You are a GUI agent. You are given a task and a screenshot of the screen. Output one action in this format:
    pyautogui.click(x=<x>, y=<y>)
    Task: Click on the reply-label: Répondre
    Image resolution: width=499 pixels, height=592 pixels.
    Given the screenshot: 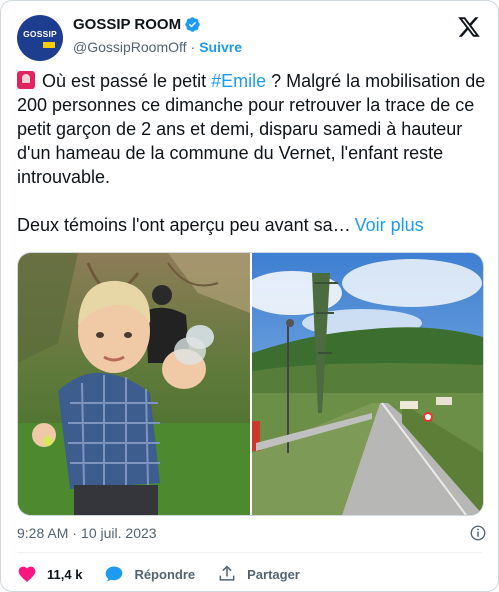 What is the action you would take?
    pyautogui.click(x=165, y=574)
    